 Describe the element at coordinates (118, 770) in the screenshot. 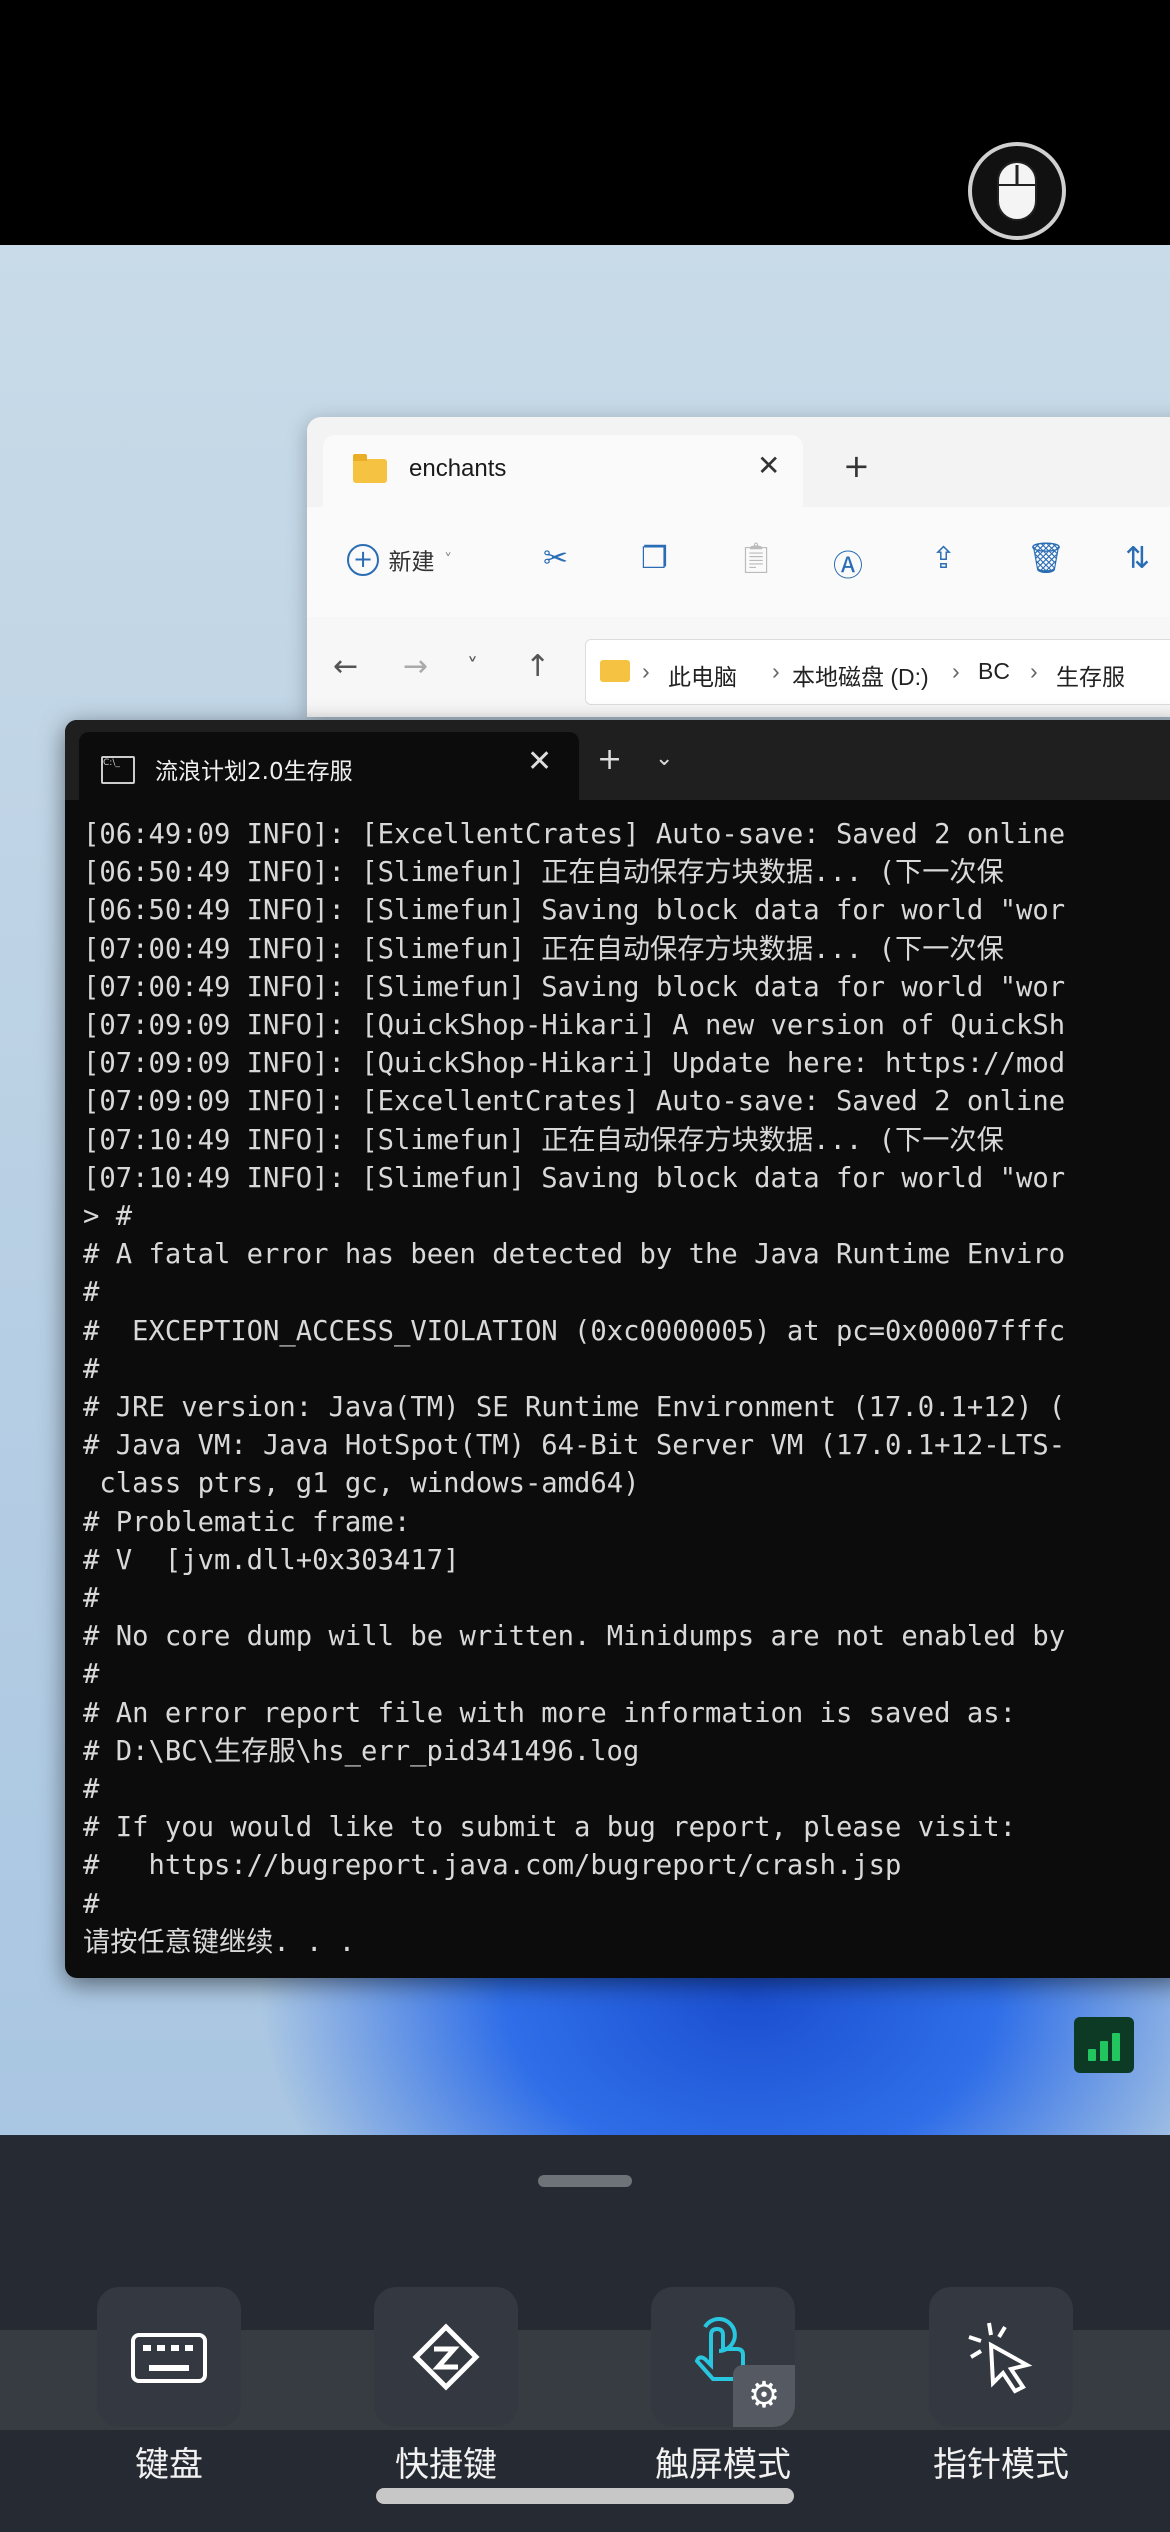

I see `cmd-icon: C:\_` at that location.